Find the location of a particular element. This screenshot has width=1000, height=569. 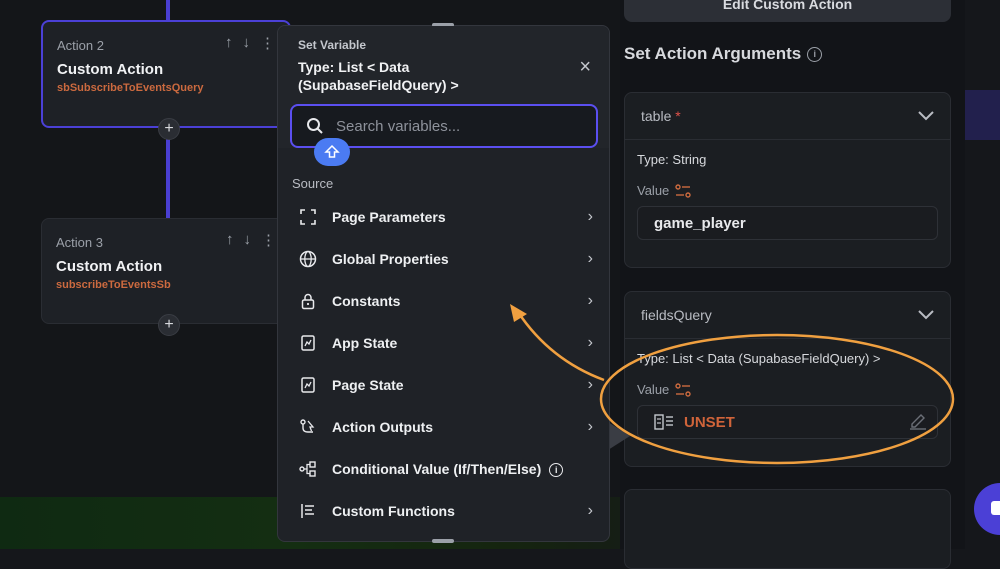

arg-card-next is located at coordinates (787, 529).